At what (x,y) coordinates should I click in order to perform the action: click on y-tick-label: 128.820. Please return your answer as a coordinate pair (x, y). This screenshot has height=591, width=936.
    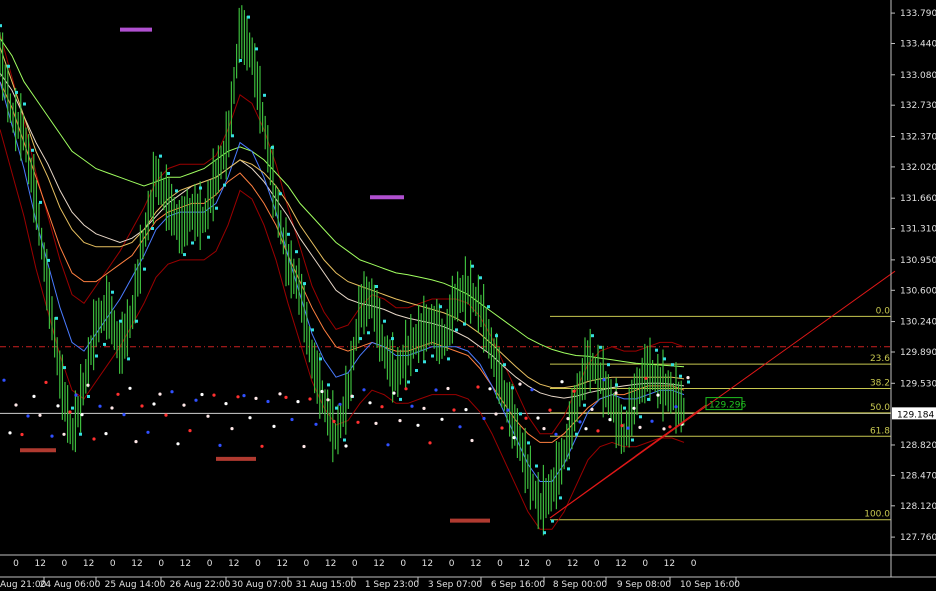
    Looking at the image, I should click on (918, 446).